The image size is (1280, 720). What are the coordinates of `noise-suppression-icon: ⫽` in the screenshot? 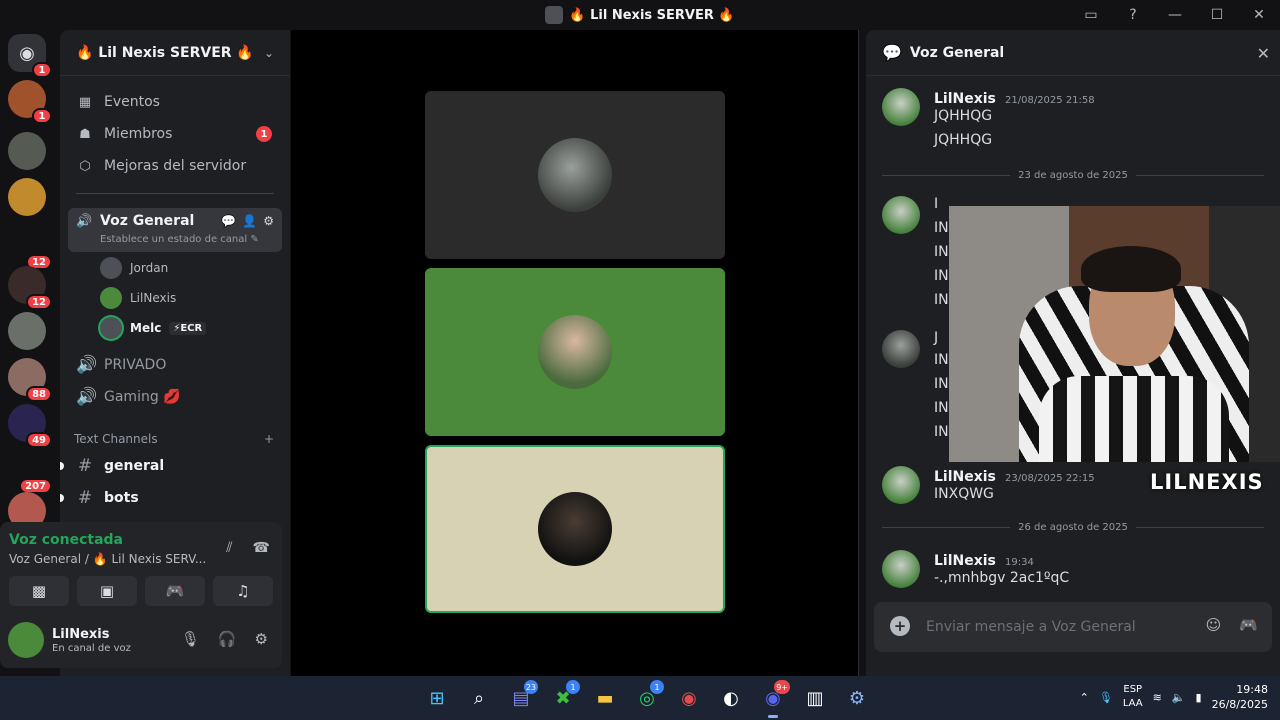 It's located at (229, 548).